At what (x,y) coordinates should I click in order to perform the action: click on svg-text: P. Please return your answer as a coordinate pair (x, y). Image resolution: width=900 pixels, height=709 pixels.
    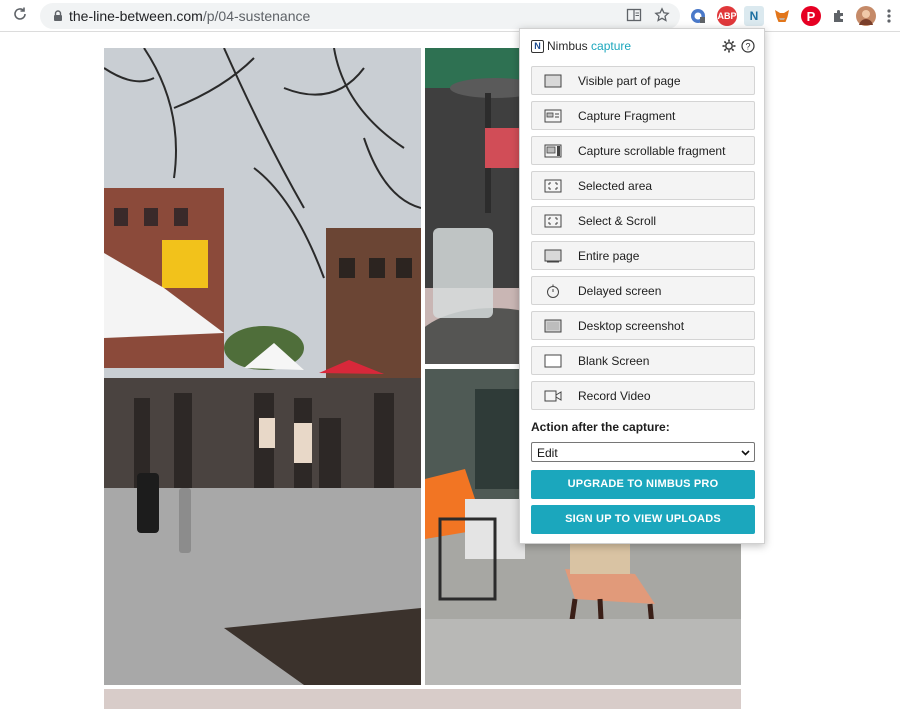
    Looking at the image, I should click on (811, 16).